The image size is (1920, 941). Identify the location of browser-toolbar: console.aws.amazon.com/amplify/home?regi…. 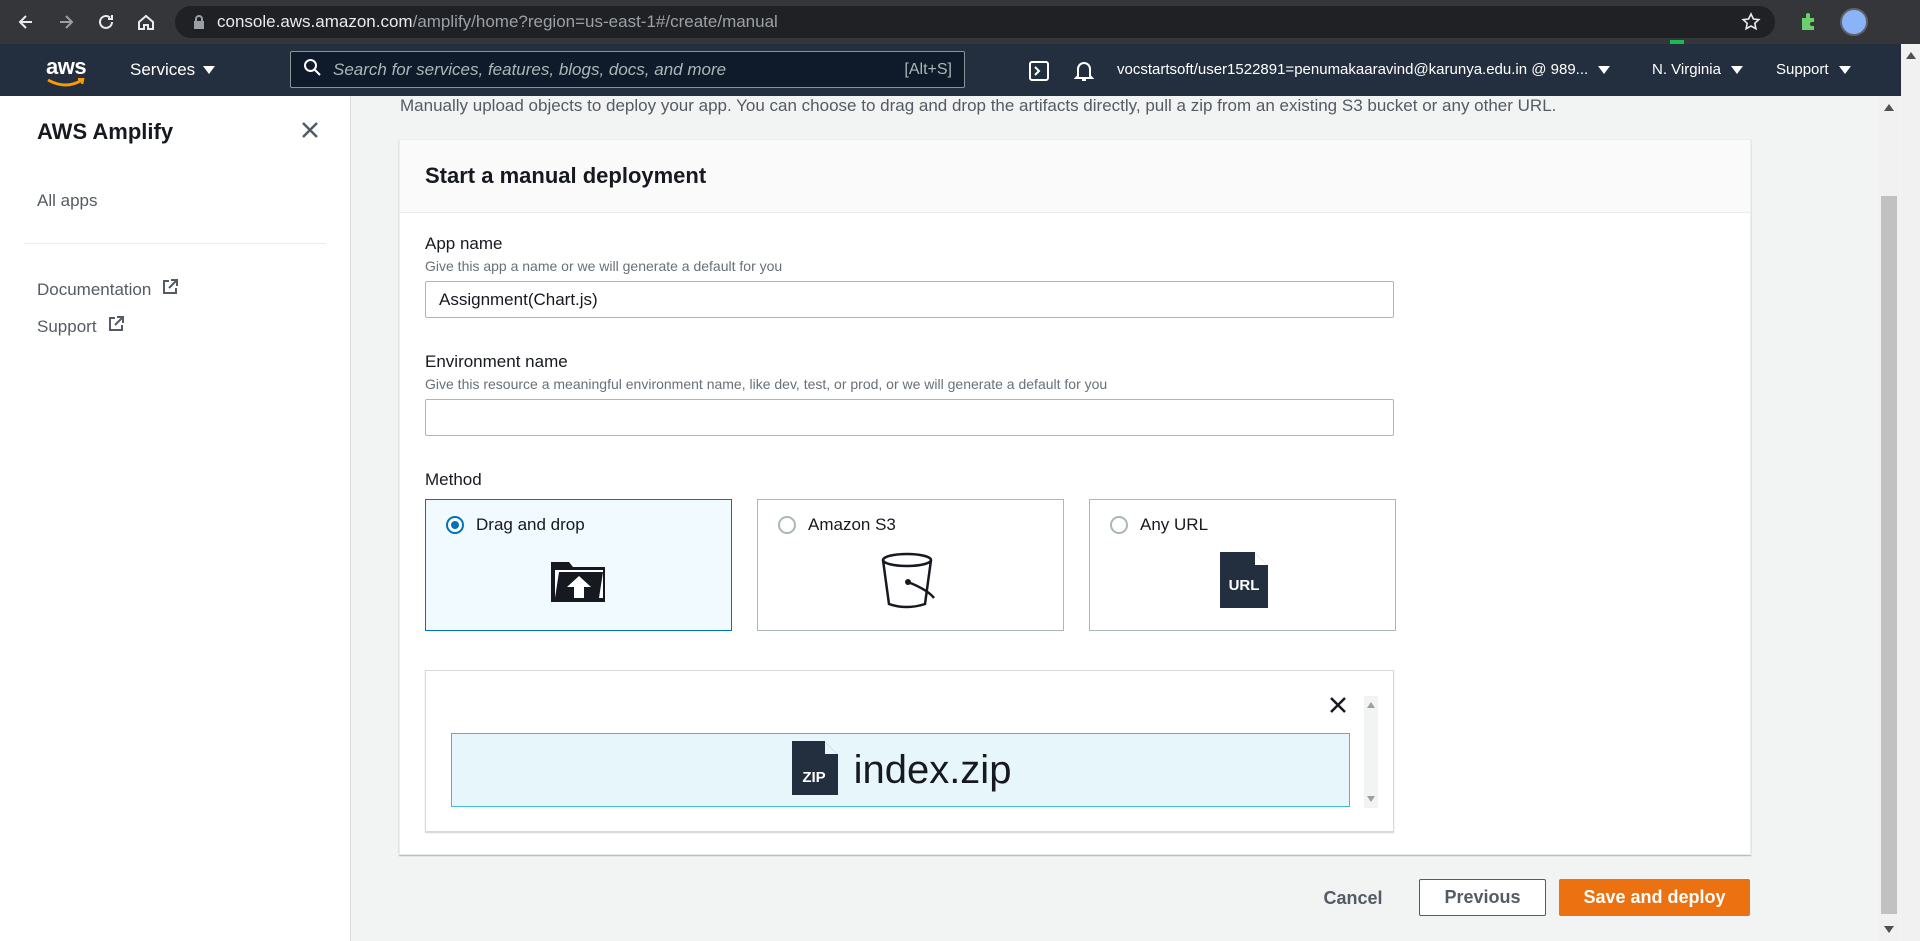
(960, 22).